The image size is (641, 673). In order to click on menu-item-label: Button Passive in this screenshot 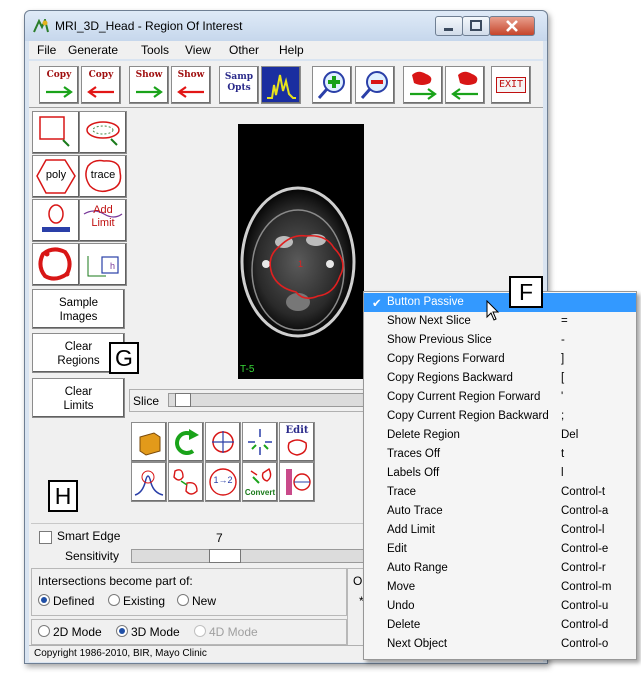, I will do `click(425, 302)`.